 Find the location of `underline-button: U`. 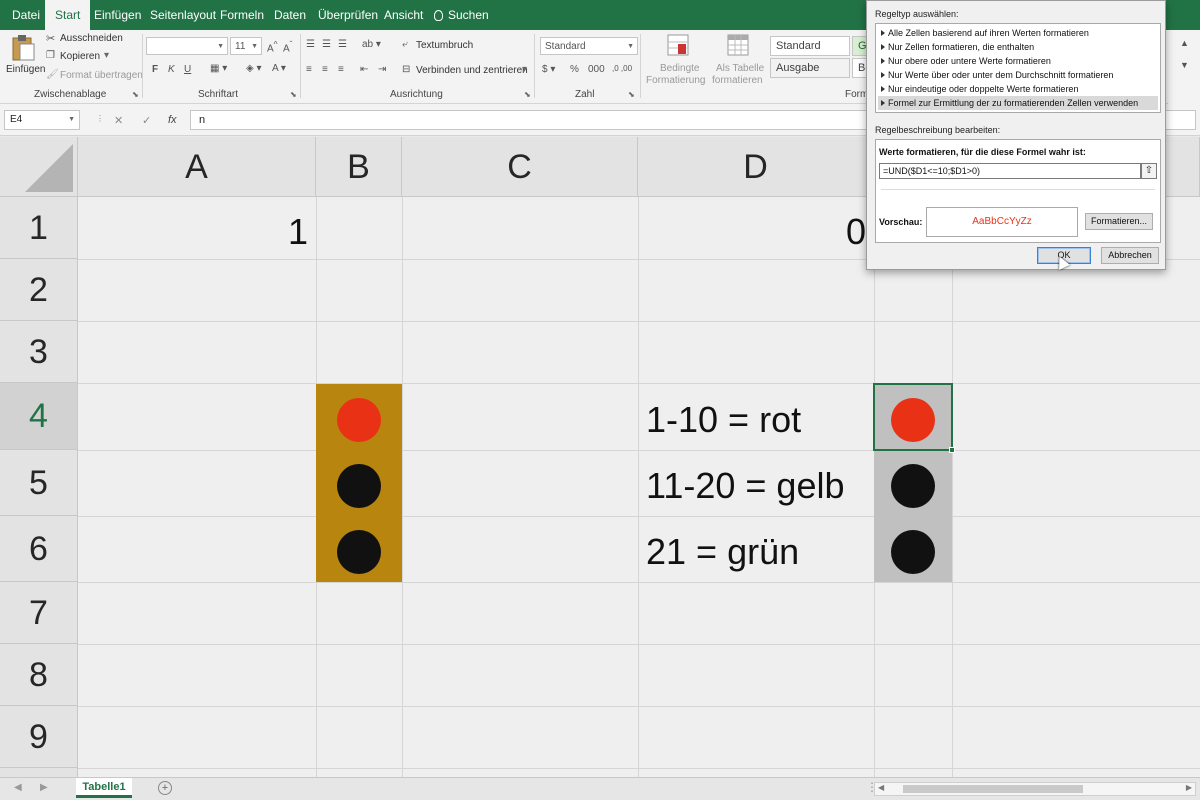

underline-button: U is located at coordinates (187, 69).